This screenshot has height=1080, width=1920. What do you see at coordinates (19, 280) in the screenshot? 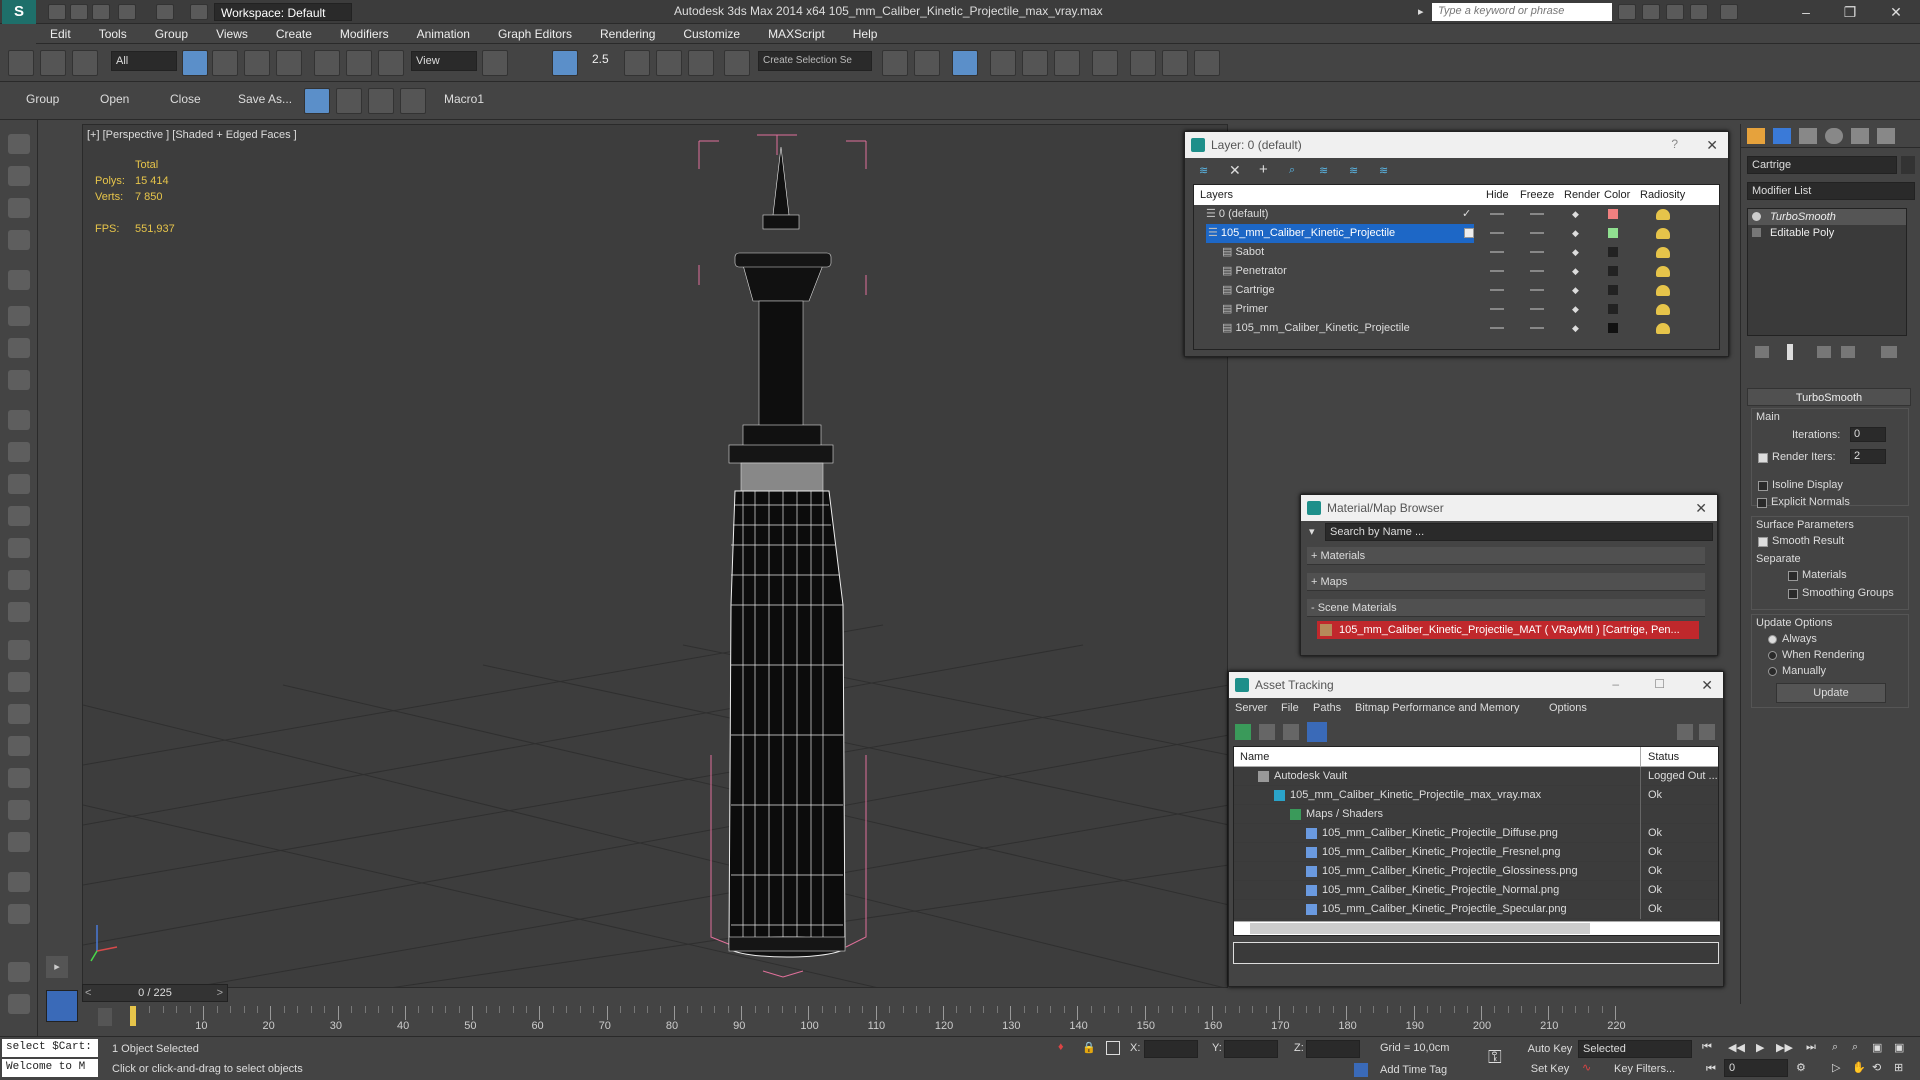
I see `light-icon` at bounding box center [19, 280].